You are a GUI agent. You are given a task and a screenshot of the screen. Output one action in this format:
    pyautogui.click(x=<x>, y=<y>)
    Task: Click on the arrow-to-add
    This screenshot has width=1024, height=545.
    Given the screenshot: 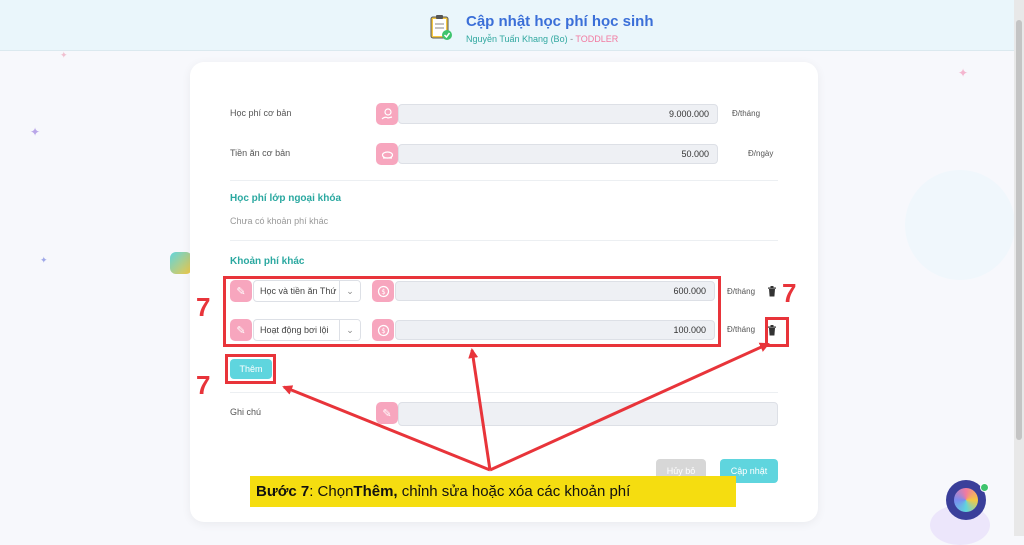 What is the action you would take?
    pyautogui.click(x=386, y=428)
    